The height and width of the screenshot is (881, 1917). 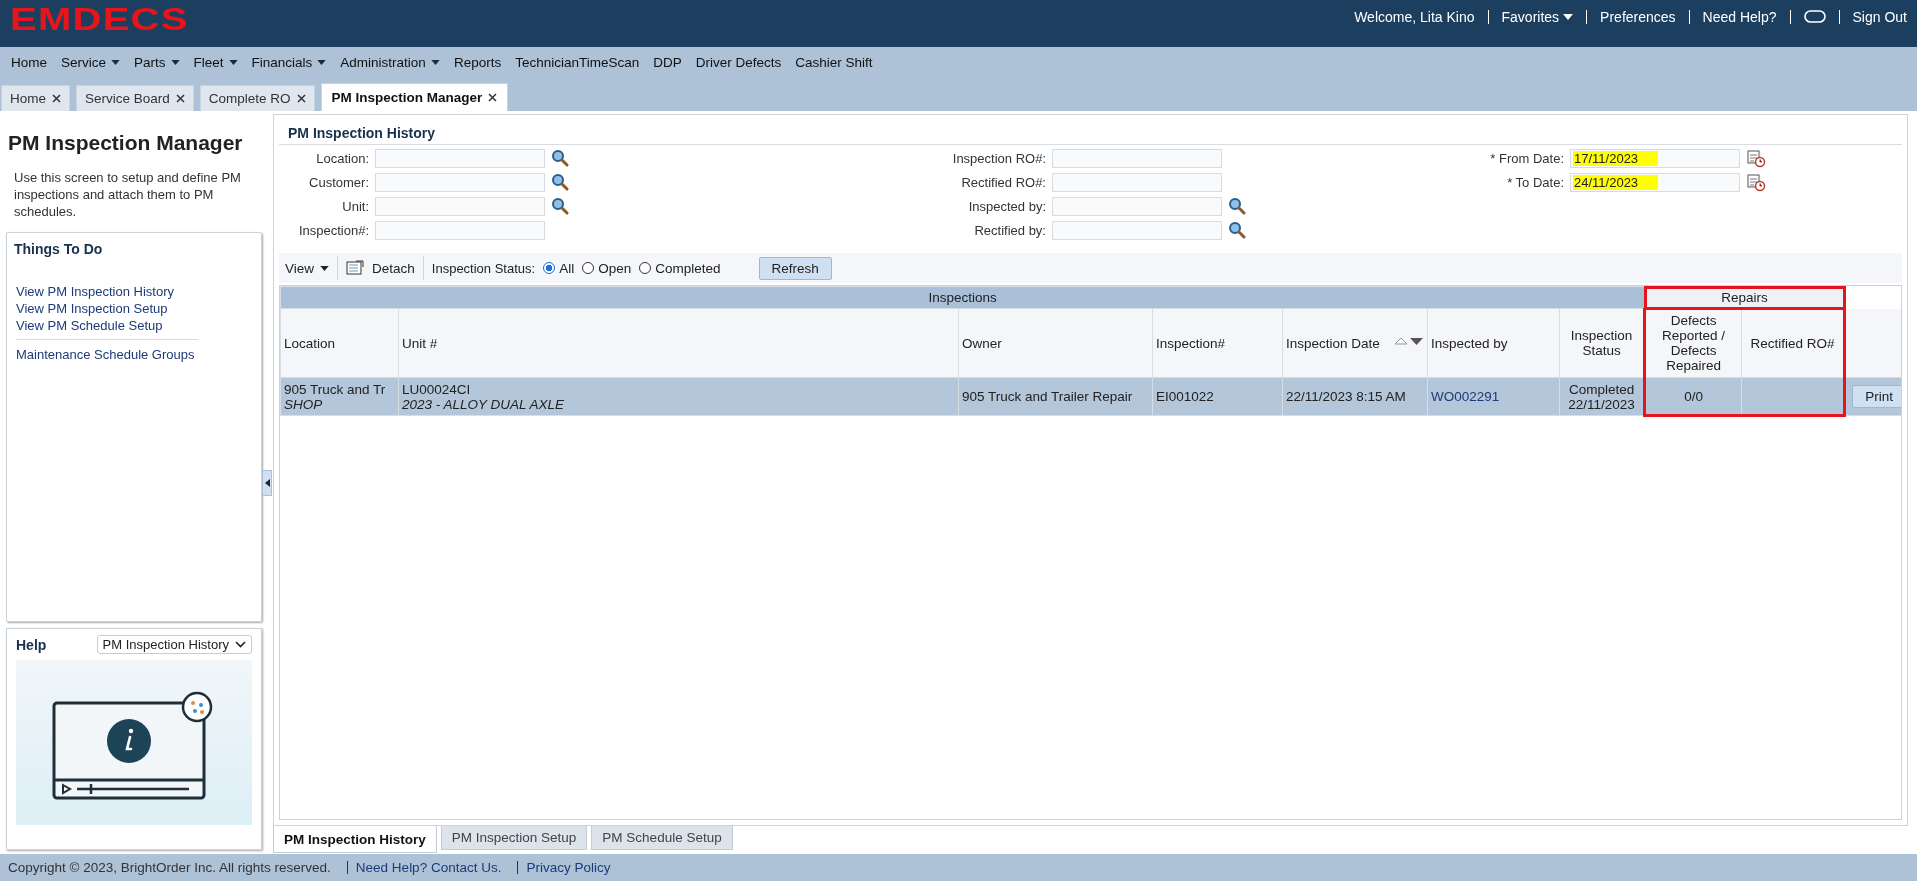 What do you see at coordinates (738, 62) in the screenshot?
I see `menu-item: Driver Defects` at bounding box center [738, 62].